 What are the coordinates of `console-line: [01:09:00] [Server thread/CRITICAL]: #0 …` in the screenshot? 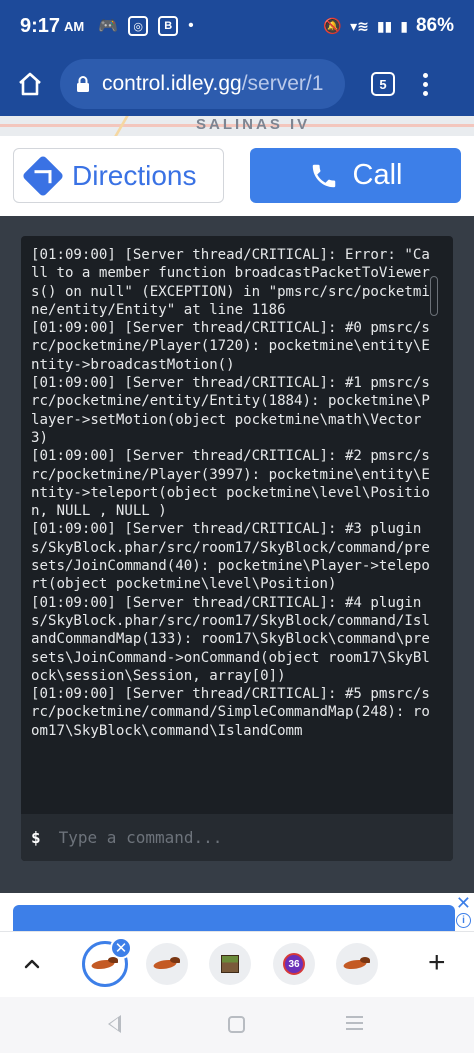 It's located at (230, 346).